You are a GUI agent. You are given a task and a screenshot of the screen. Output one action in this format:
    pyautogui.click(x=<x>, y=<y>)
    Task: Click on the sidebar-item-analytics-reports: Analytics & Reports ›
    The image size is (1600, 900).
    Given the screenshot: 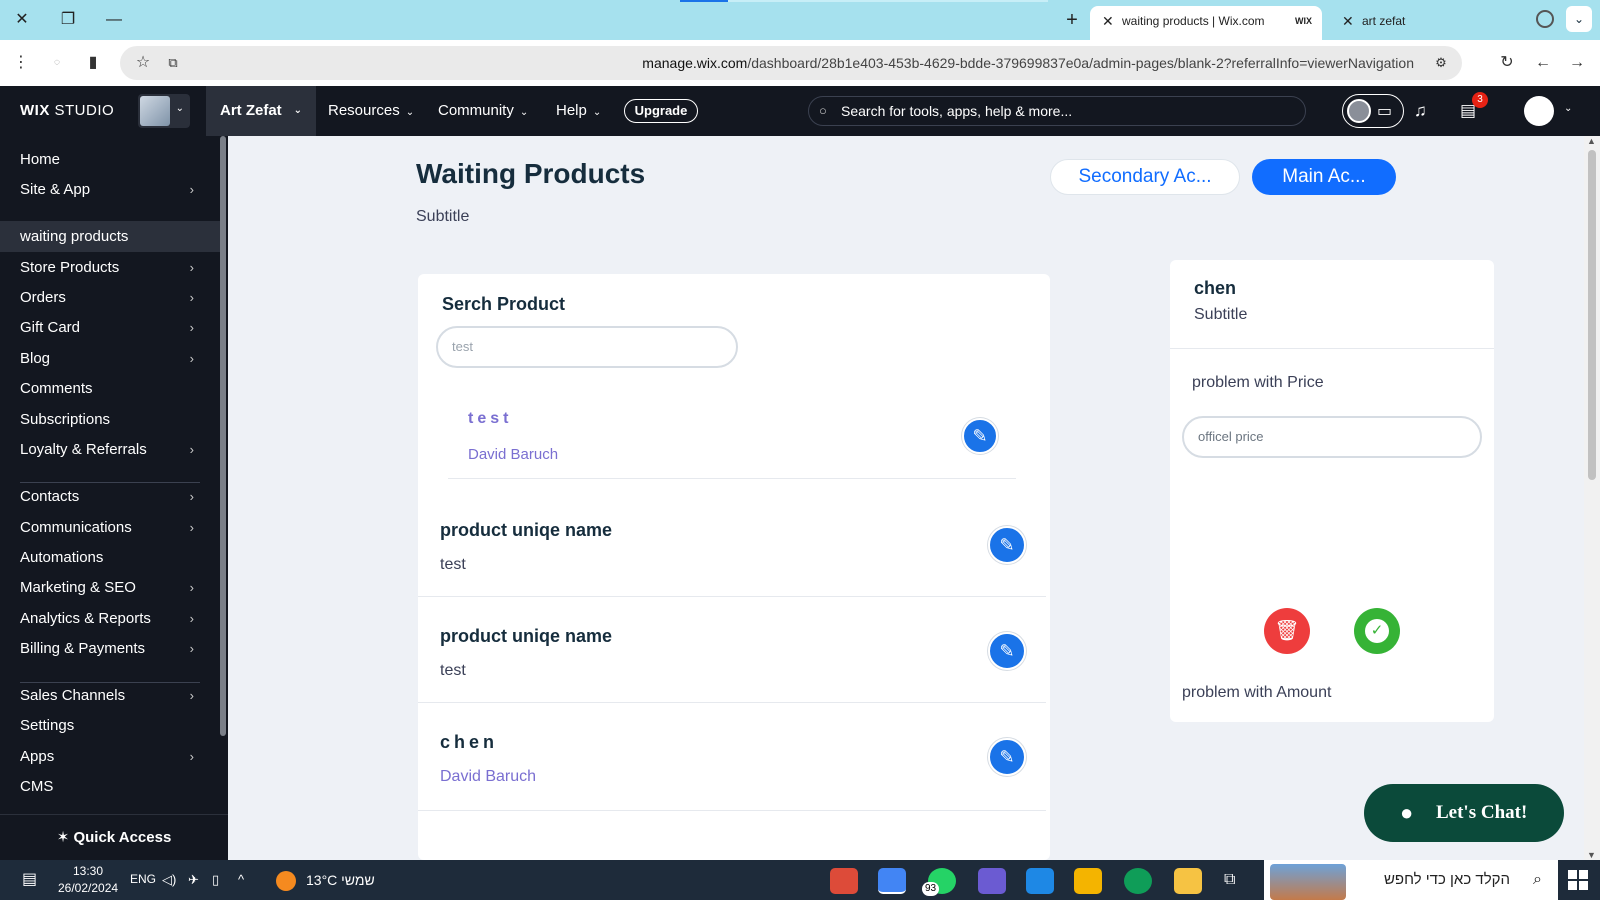 What is the action you would take?
    pyautogui.click(x=110, y=618)
    